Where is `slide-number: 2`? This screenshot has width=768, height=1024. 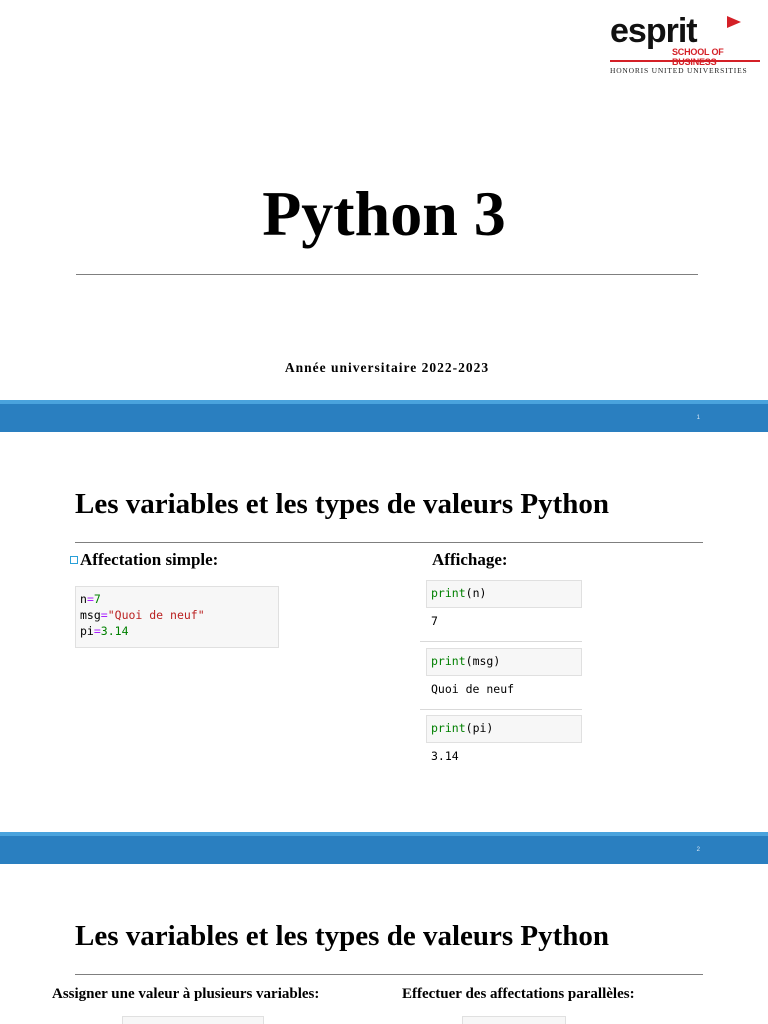
slide-number: 2 is located at coordinates (698, 850).